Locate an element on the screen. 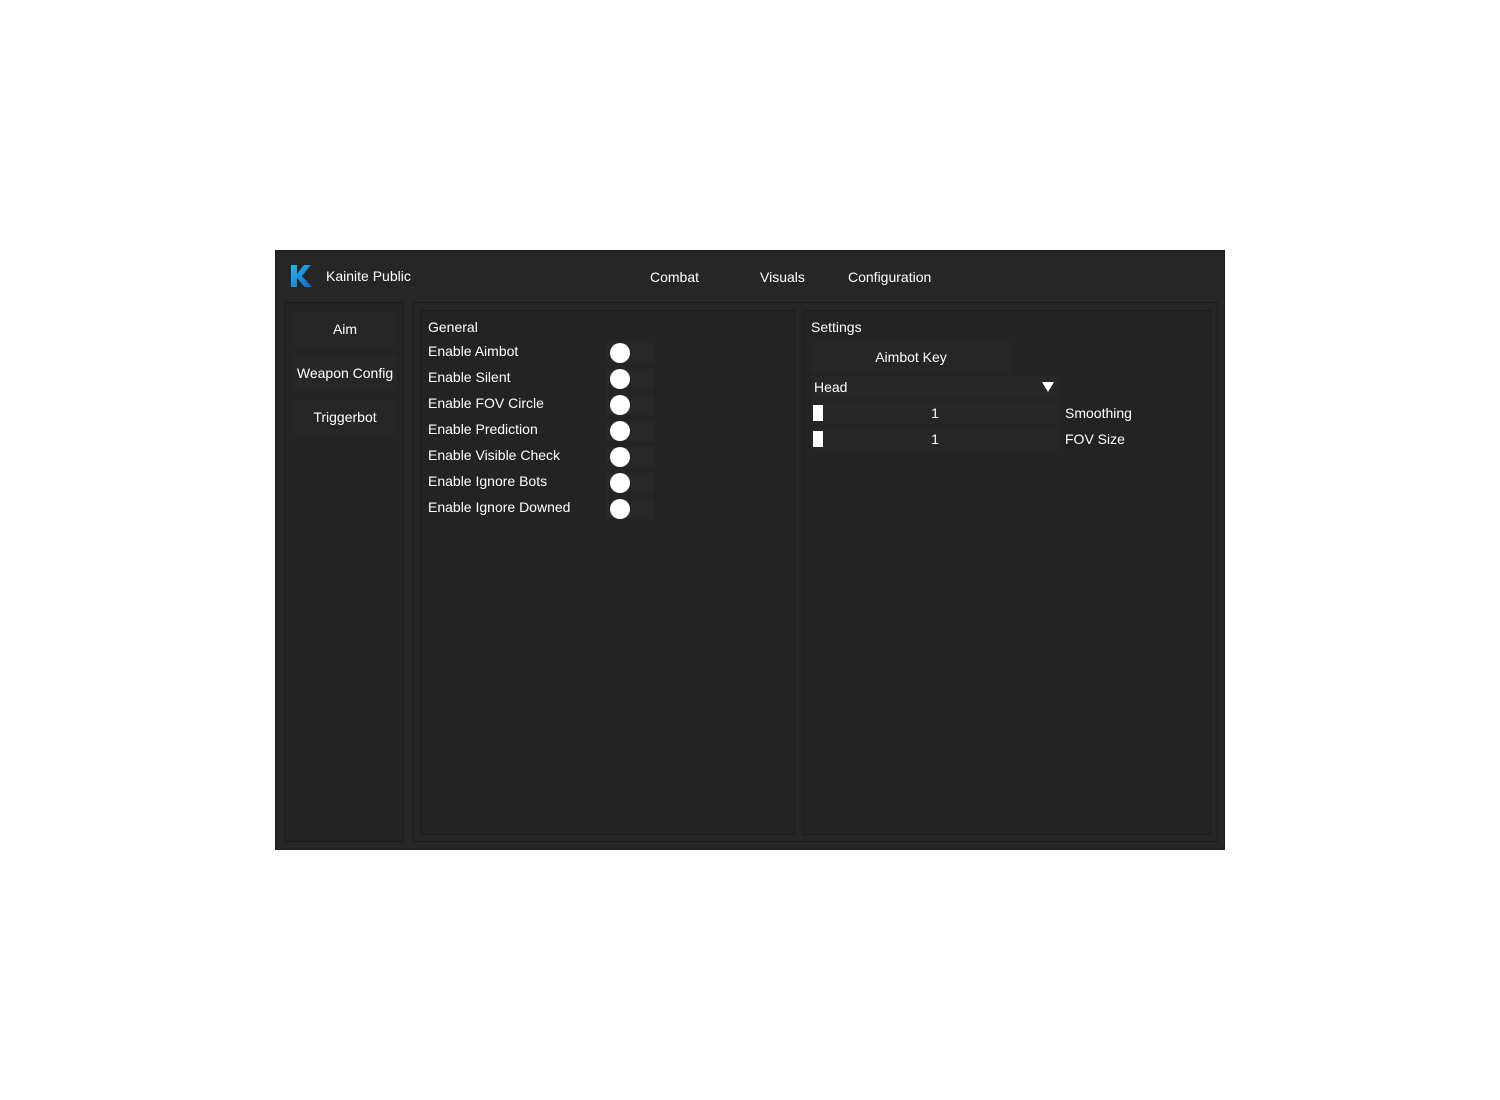 The image size is (1500, 1100). sidebar-item-weapon-config: Weapon Config is located at coordinates (345, 373).